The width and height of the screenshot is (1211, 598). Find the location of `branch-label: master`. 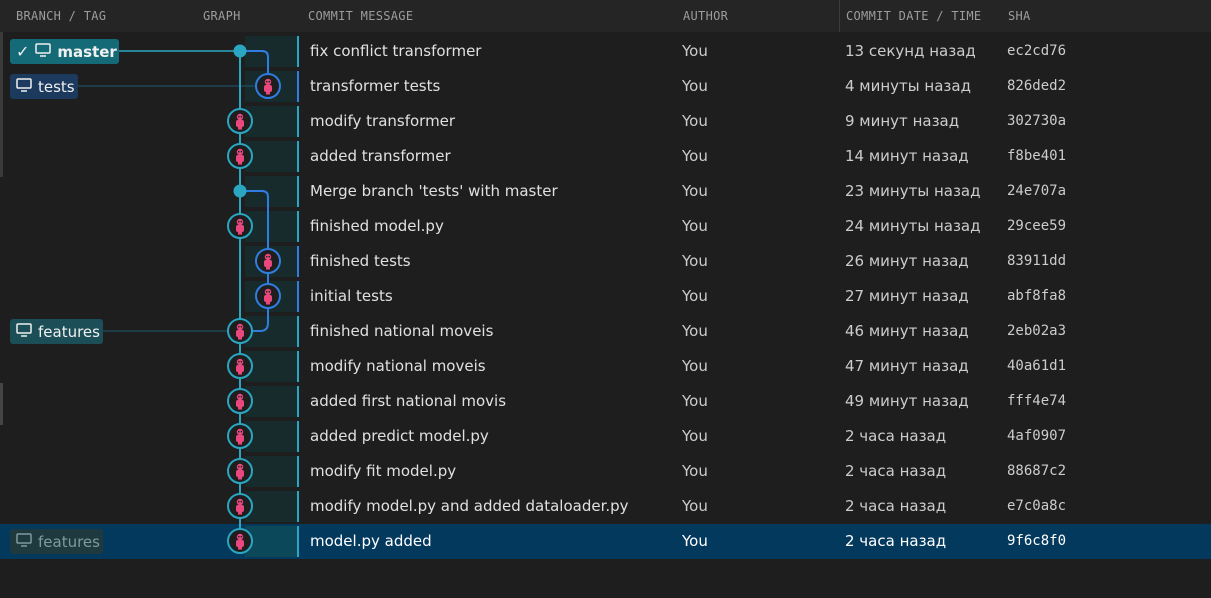

branch-label: master is located at coordinates (87, 51).